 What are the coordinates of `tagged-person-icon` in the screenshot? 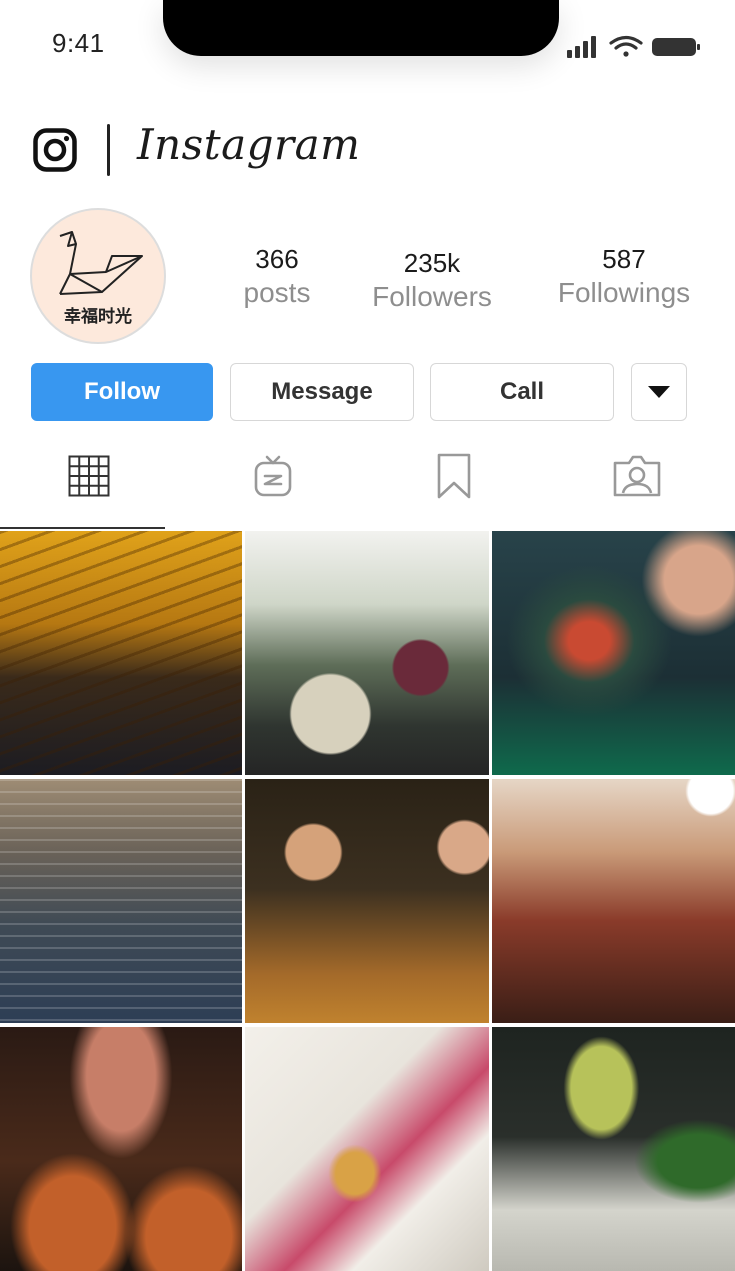 It's located at (637, 476).